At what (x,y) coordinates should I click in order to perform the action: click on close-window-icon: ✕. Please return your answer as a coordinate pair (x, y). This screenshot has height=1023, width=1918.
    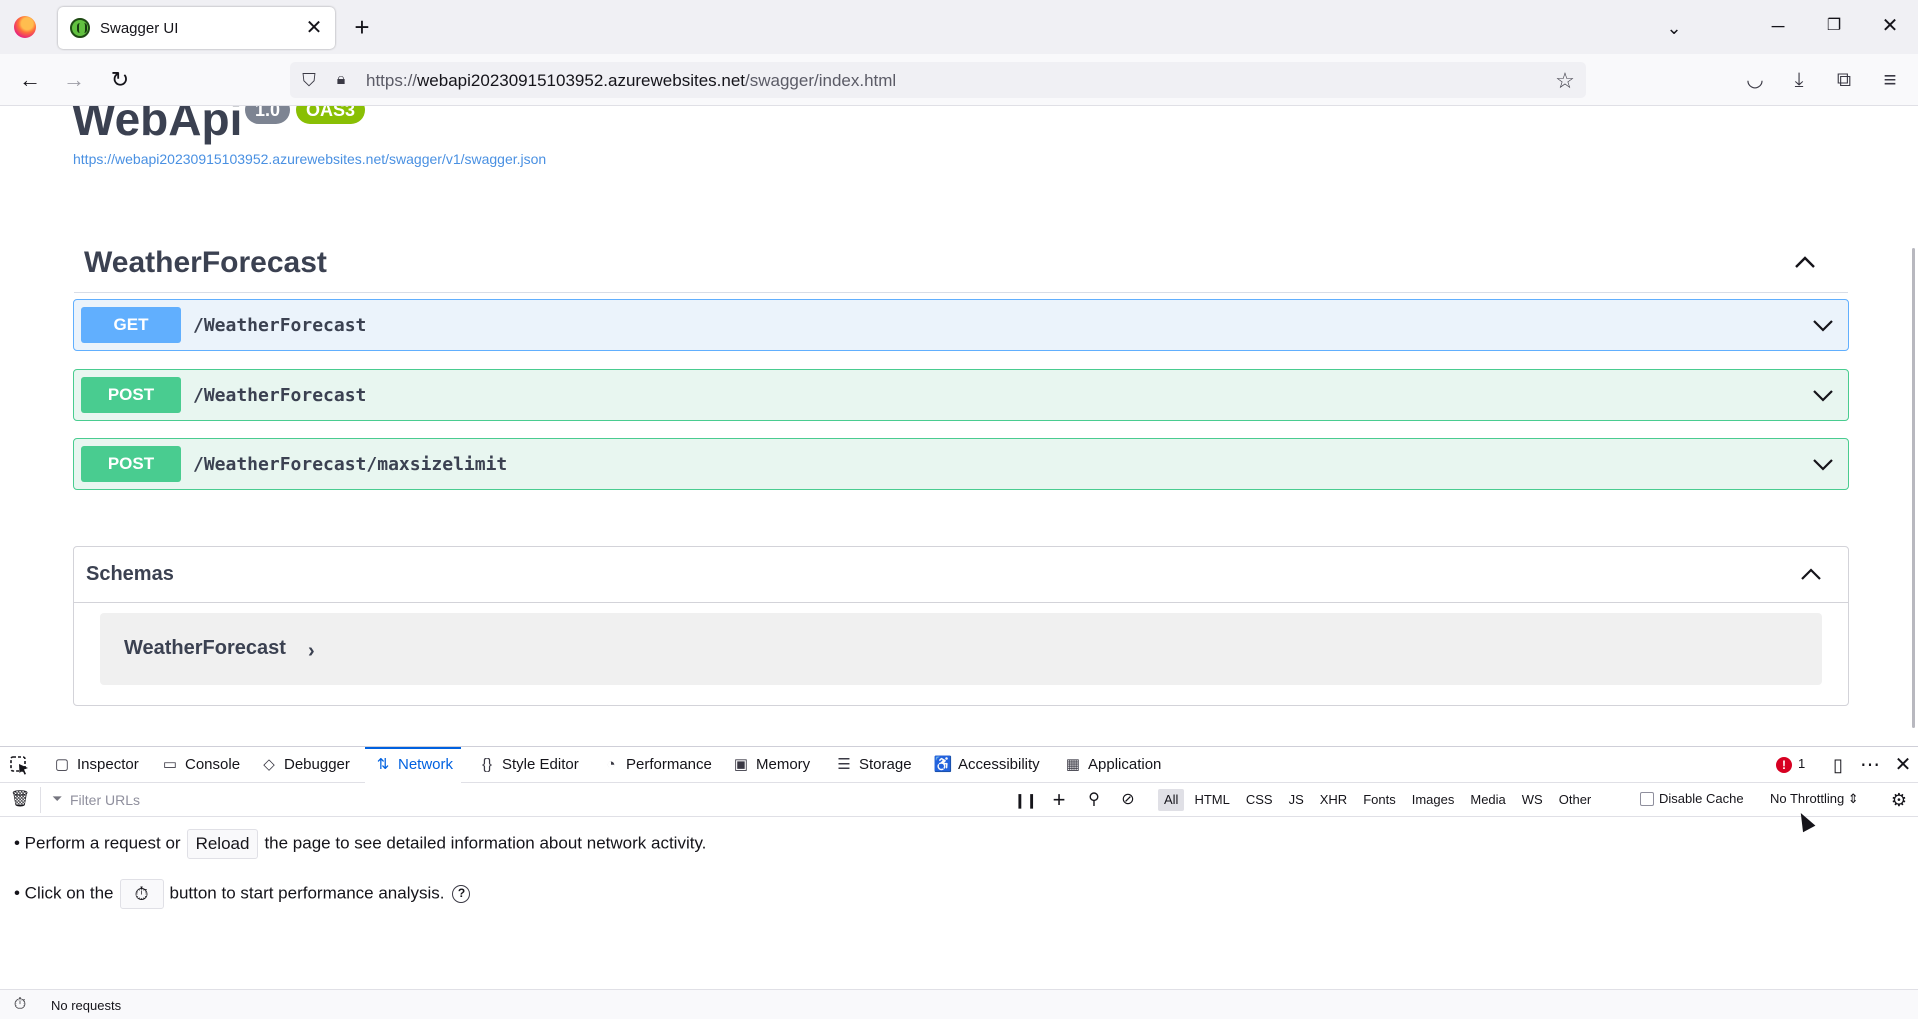
    Looking at the image, I should click on (1890, 26).